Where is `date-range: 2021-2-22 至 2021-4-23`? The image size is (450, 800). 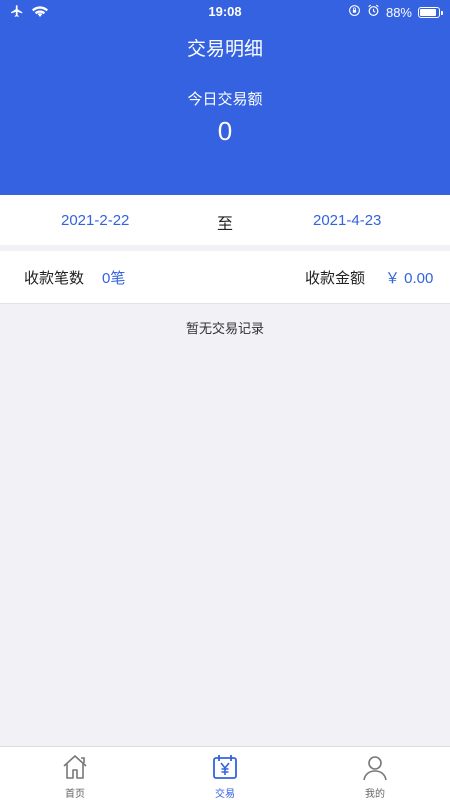 date-range: 2021-2-22 至 2021-4-23 is located at coordinates (225, 220).